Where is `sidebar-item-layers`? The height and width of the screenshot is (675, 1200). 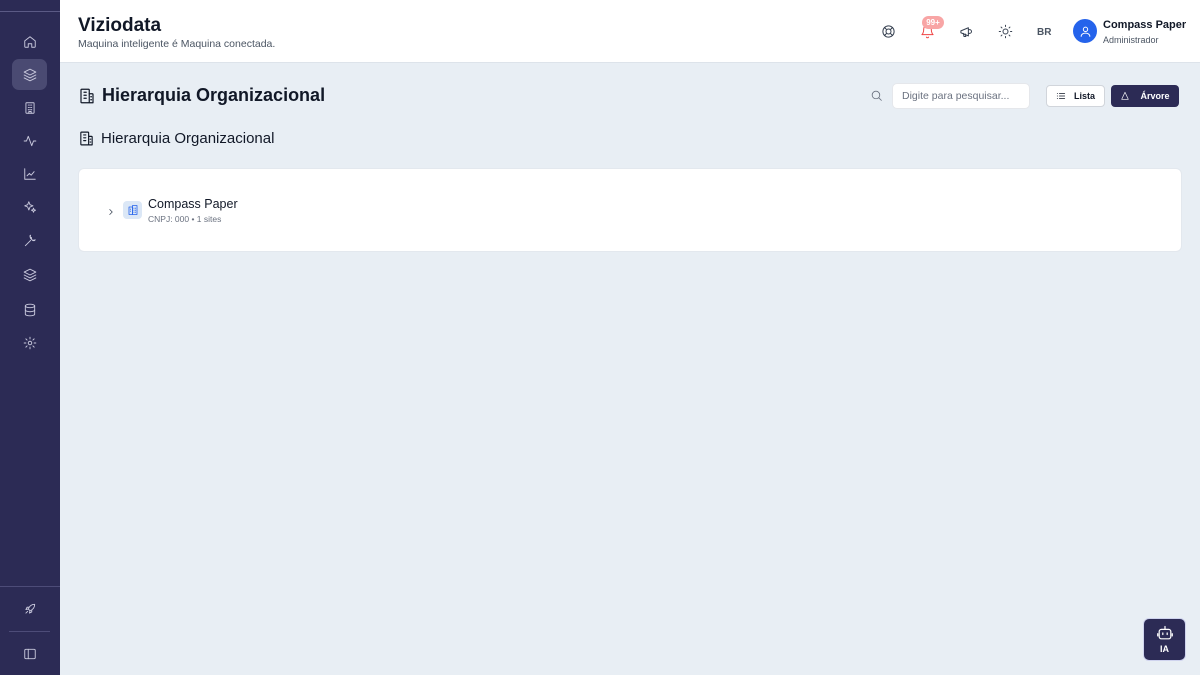
sidebar-item-layers is located at coordinates (29, 74).